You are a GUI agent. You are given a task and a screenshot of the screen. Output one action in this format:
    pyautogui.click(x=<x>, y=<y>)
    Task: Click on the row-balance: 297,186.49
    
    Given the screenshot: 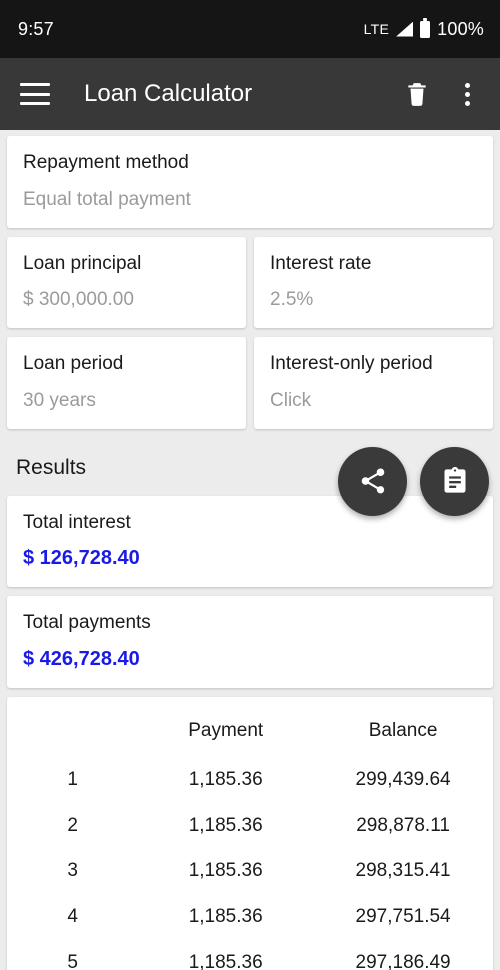 What is the action you would take?
    pyautogui.click(x=403, y=960)
    